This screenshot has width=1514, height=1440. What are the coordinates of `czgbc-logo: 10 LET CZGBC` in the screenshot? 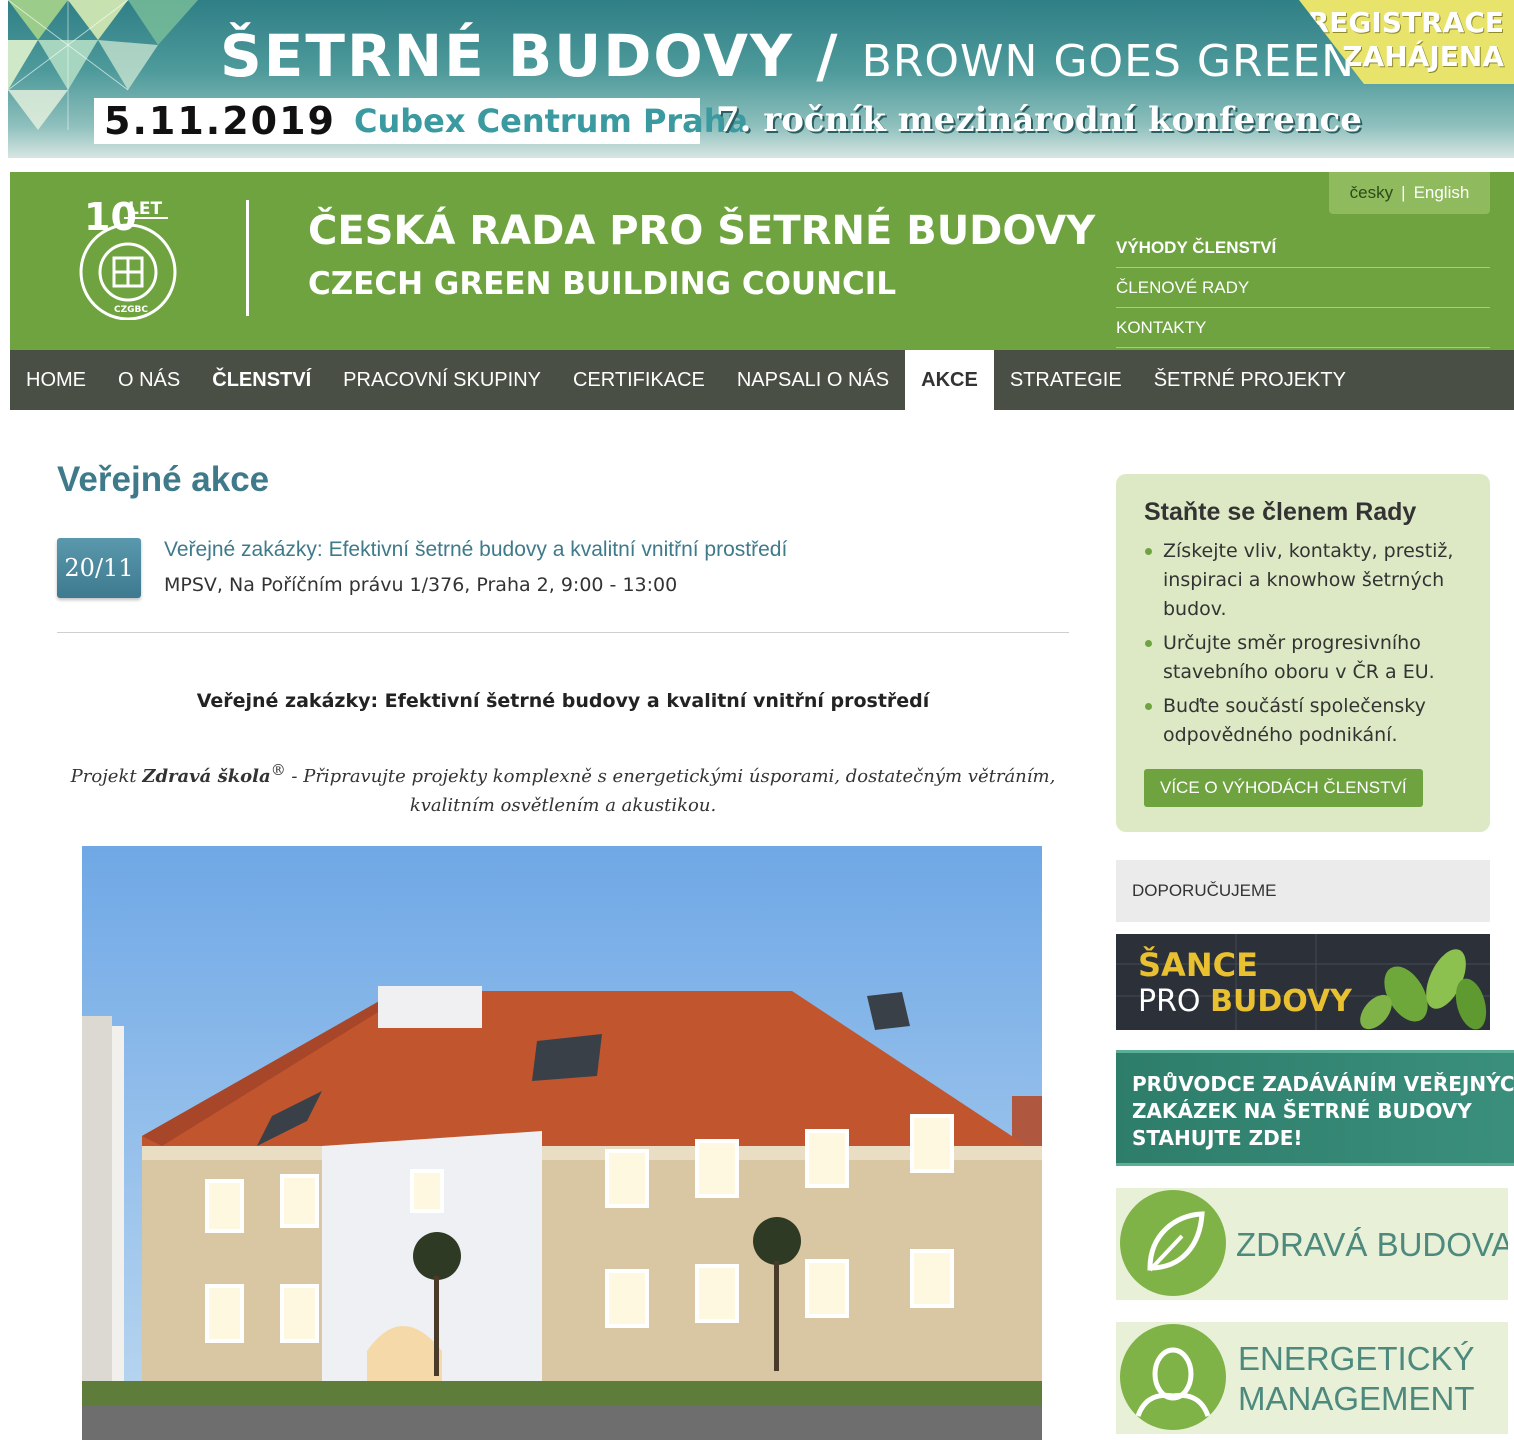 It's located at (131, 256).